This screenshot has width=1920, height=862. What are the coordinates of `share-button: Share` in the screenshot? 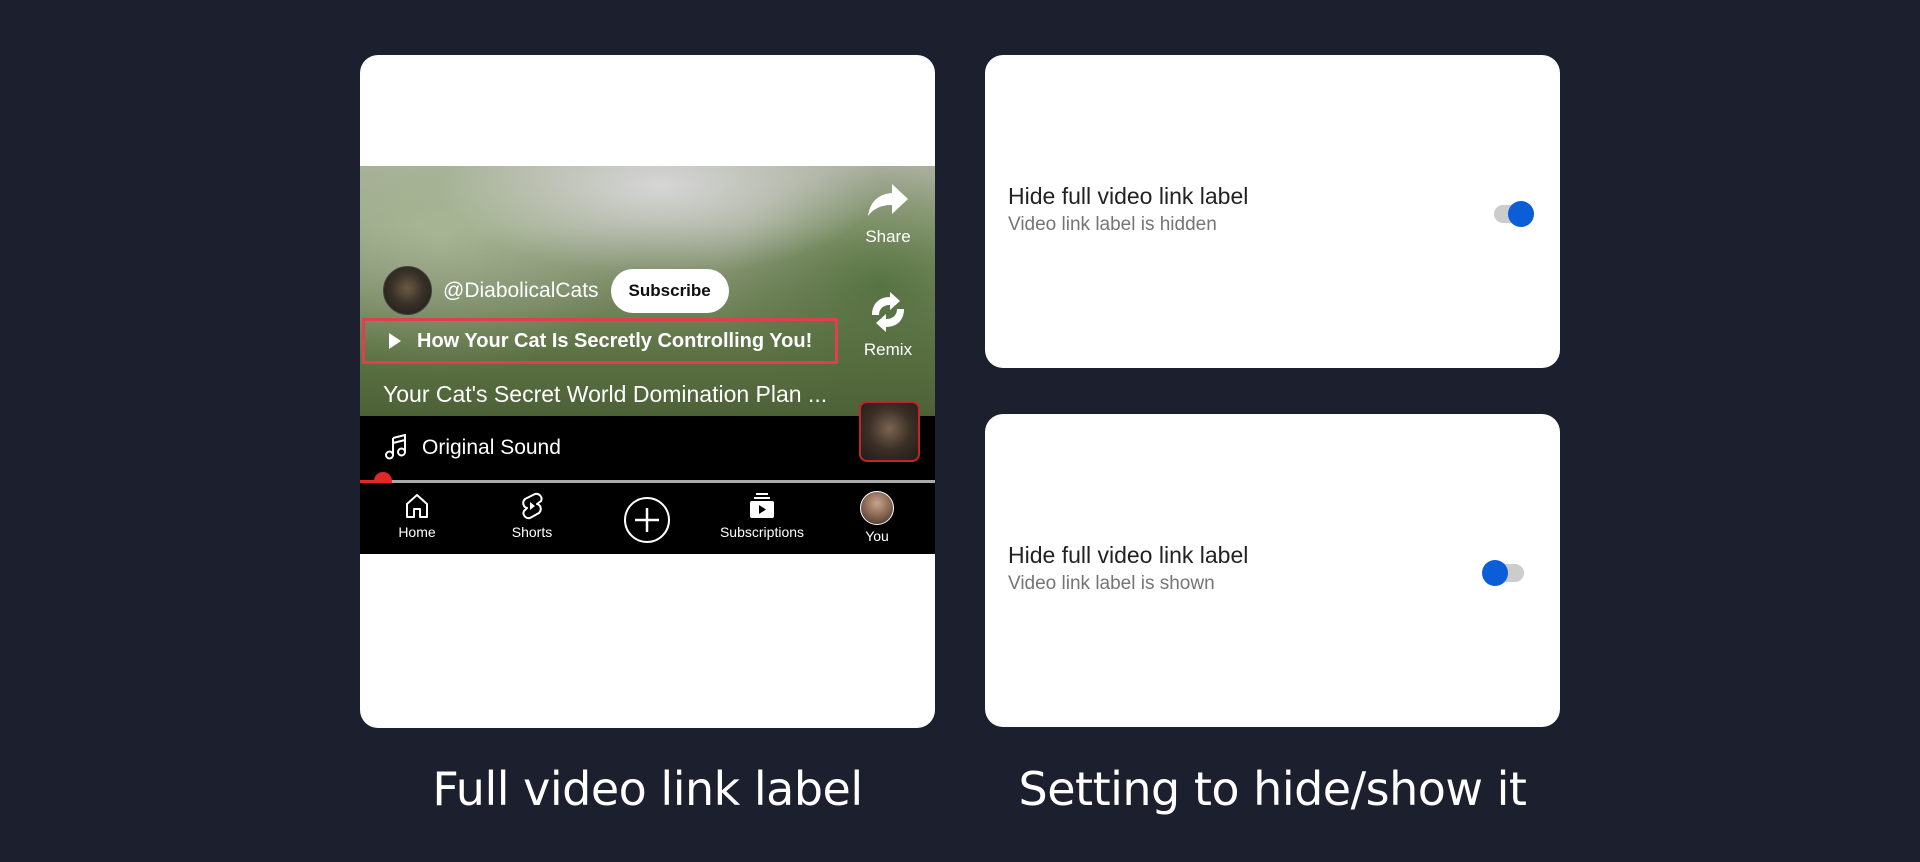 It's located at (888, 213).